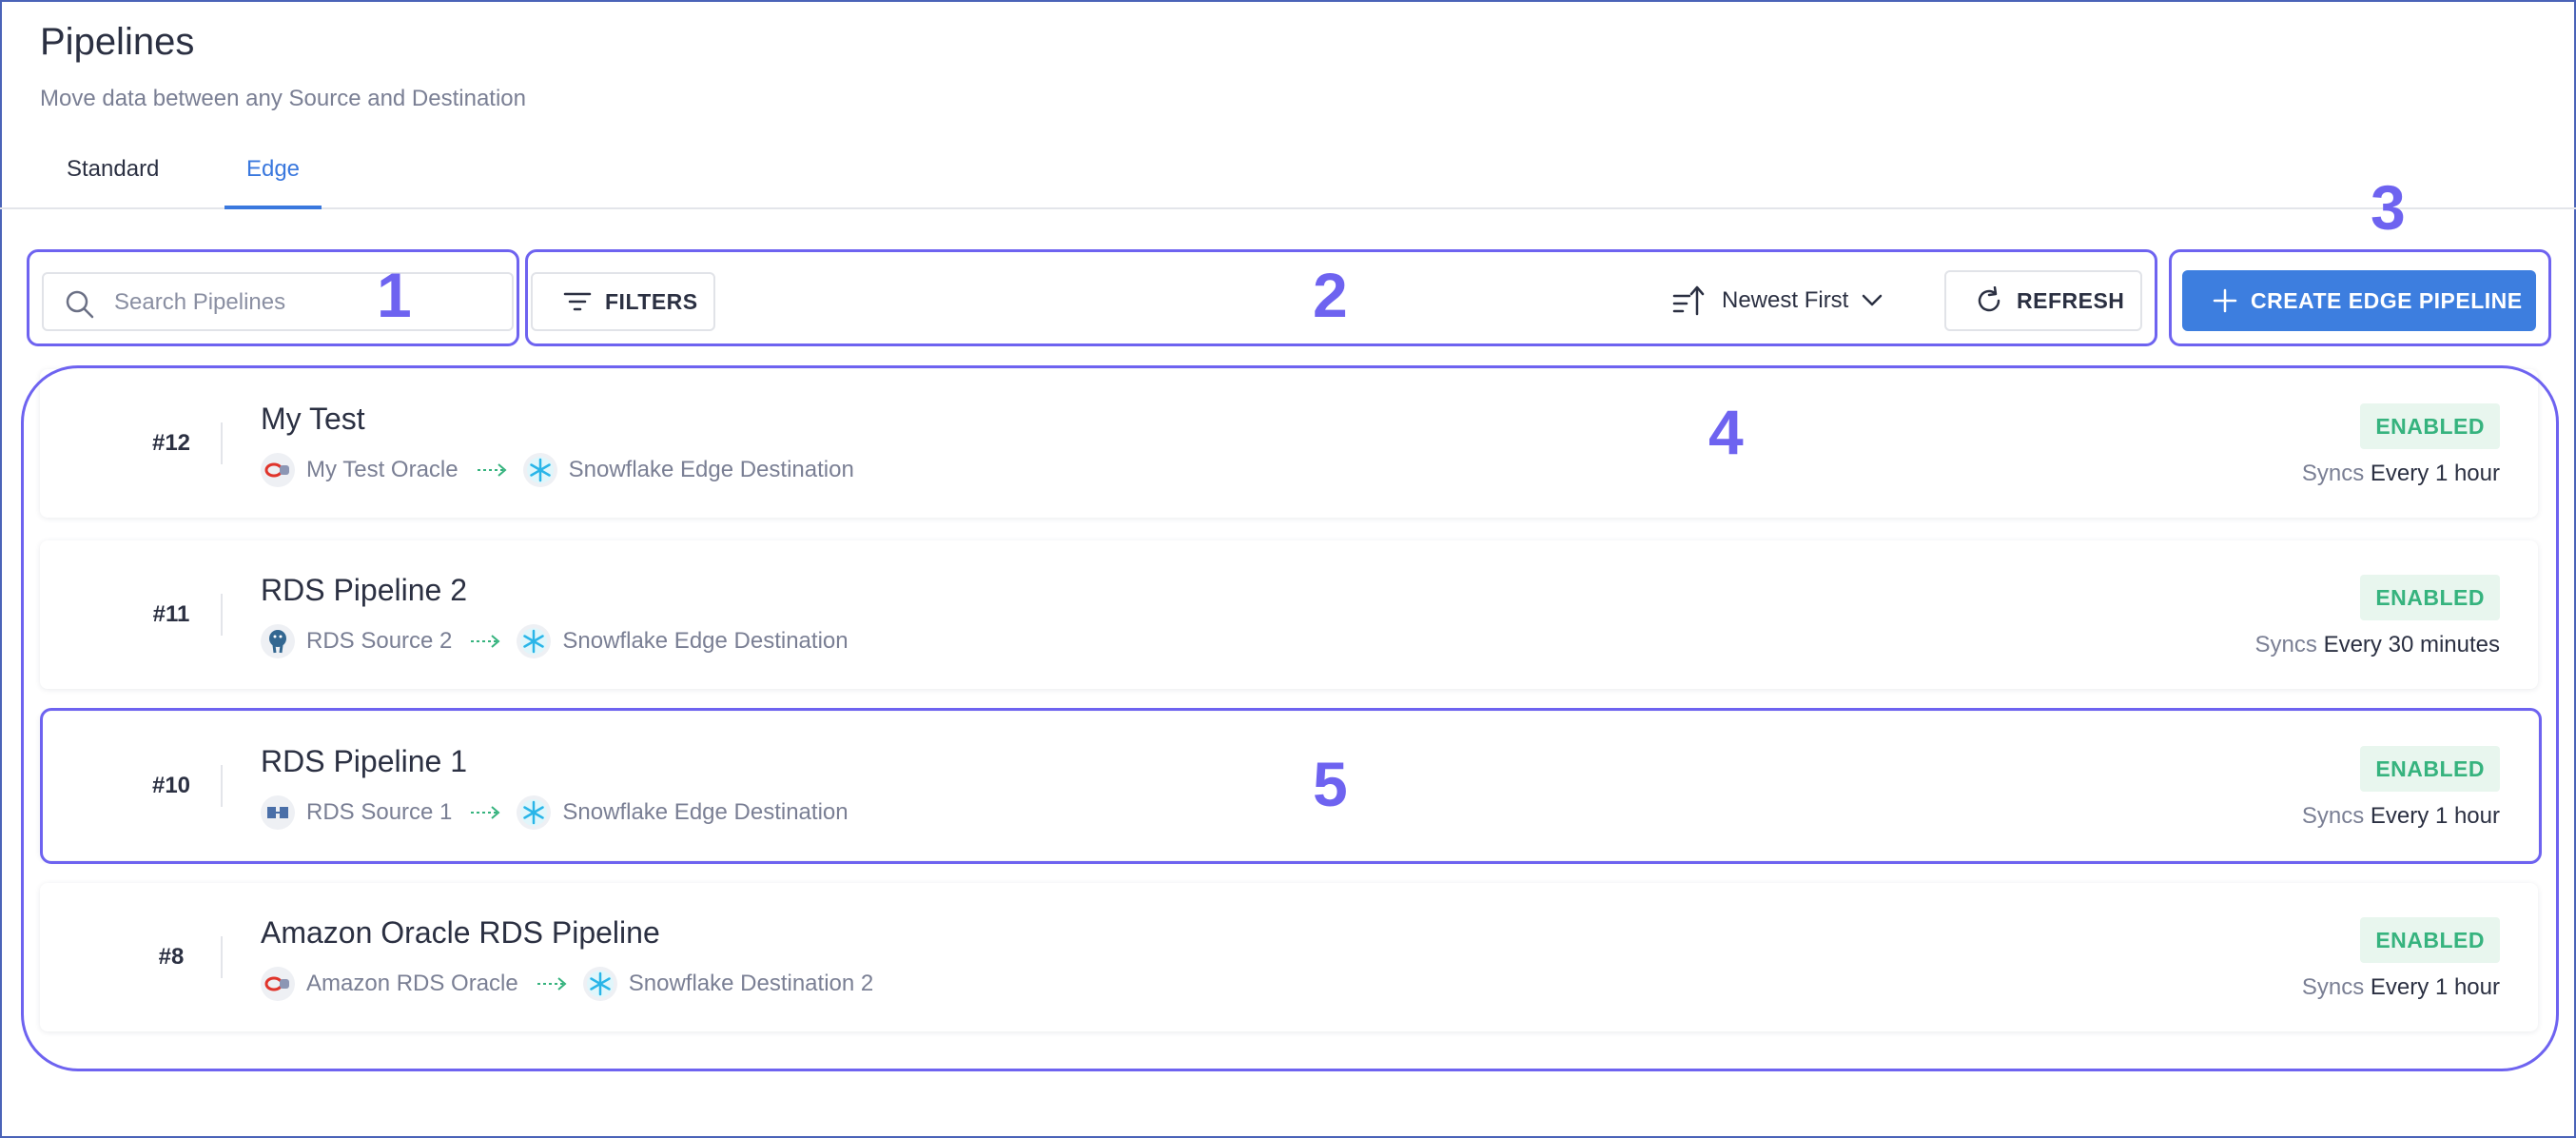 This screenshot has width=2576, height=1138. What do you see at coordinates (273, 182) in the screenshot?
I see `tab-edge: Edge` at bounding box center [273, 182].